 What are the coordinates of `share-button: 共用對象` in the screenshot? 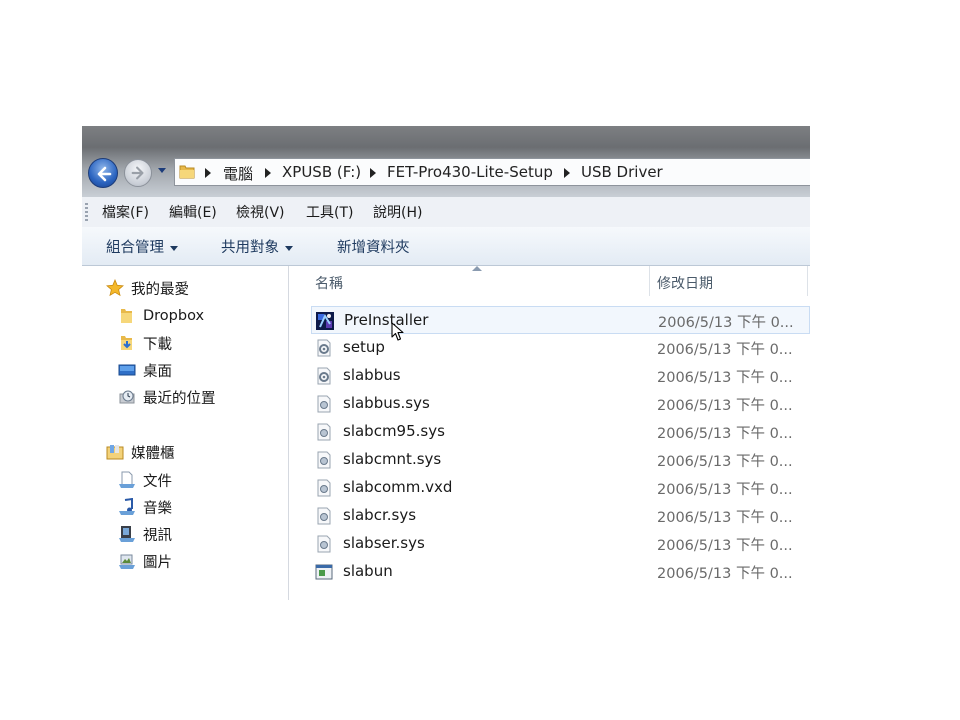 It's located at (257, 246).